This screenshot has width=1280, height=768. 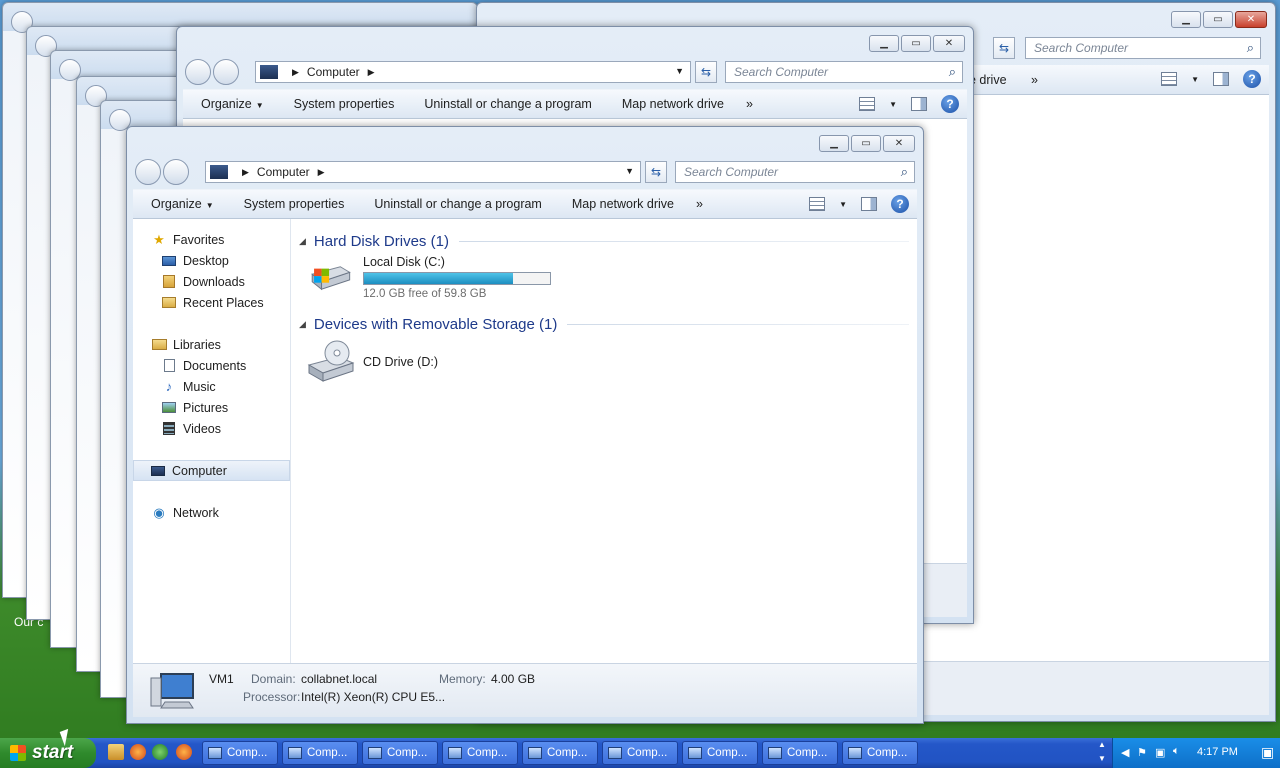 I want to click on nav-item-downloads: Downloads, so click(x=211, y=281).